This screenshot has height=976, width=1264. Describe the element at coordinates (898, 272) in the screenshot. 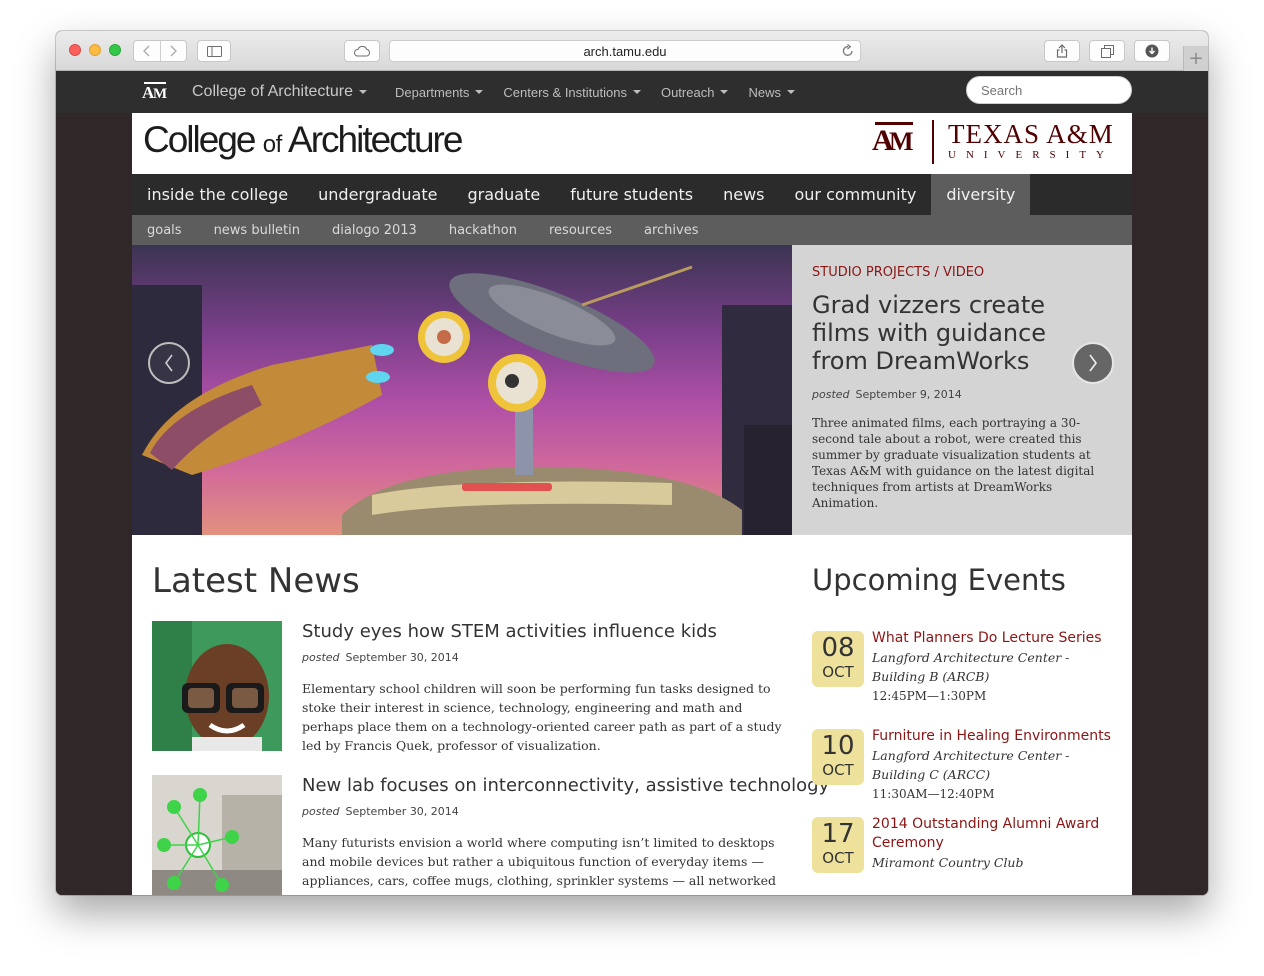

I see `hero-category: STUDIO PROJECTS / VIDEO` at that location.